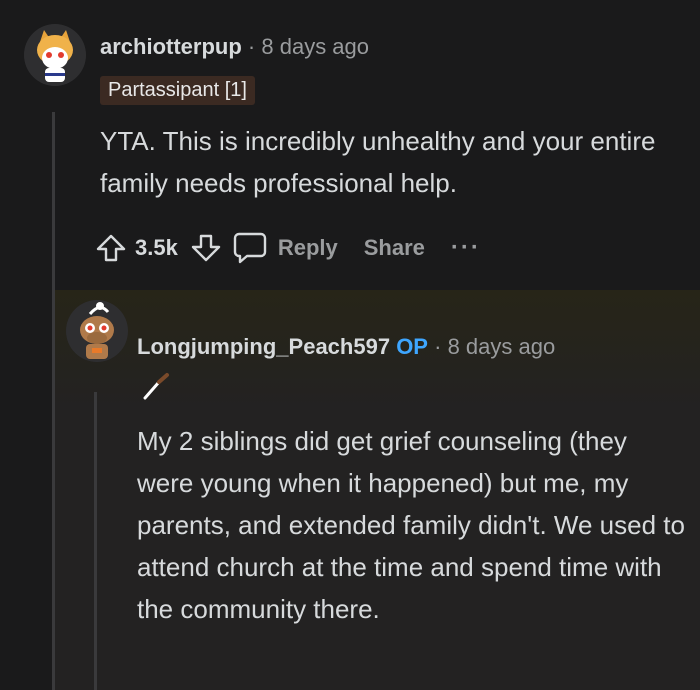  I want to click on reply-label: Reply, so click(307, 247).